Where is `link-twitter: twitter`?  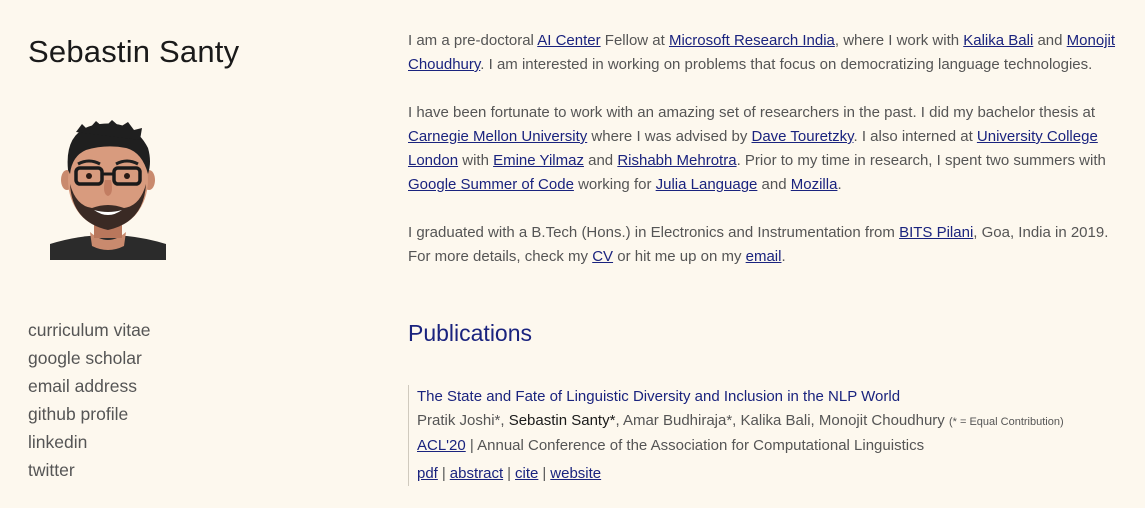 link-twitter: twitter is located at coordinates (89, 470).